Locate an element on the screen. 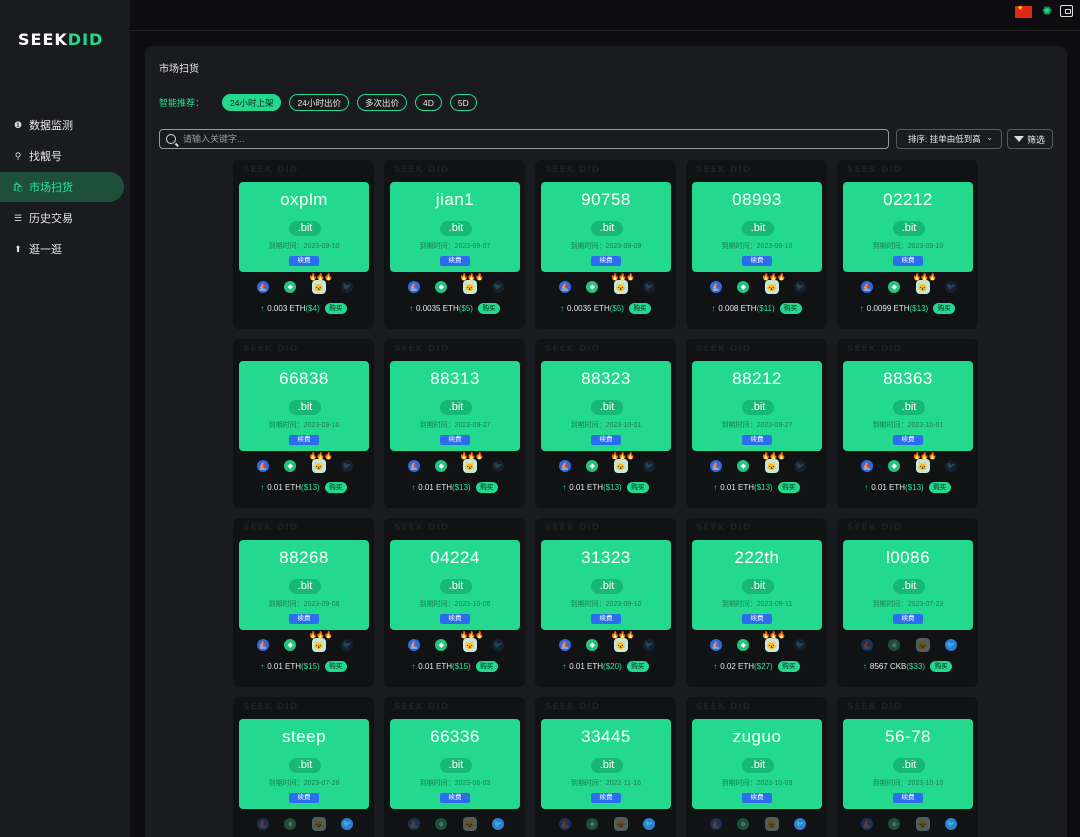 Image resolution: width=1080 pixels, height=837 pixels. domain-panel: 88212 .bit 到期时间：2023-09-27 续费 is located at coordinates (757, 406).